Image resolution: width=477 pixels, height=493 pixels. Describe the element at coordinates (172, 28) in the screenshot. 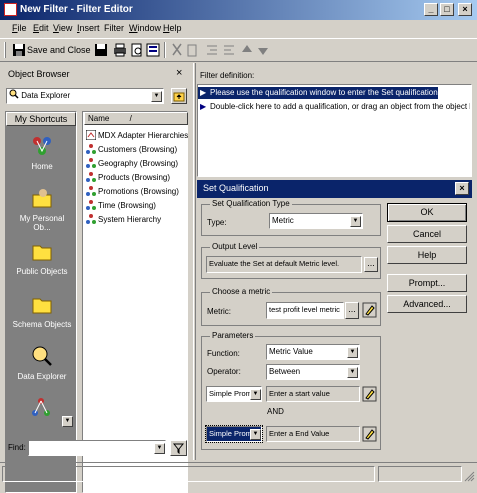

I see `menu-help: Help` at that location.